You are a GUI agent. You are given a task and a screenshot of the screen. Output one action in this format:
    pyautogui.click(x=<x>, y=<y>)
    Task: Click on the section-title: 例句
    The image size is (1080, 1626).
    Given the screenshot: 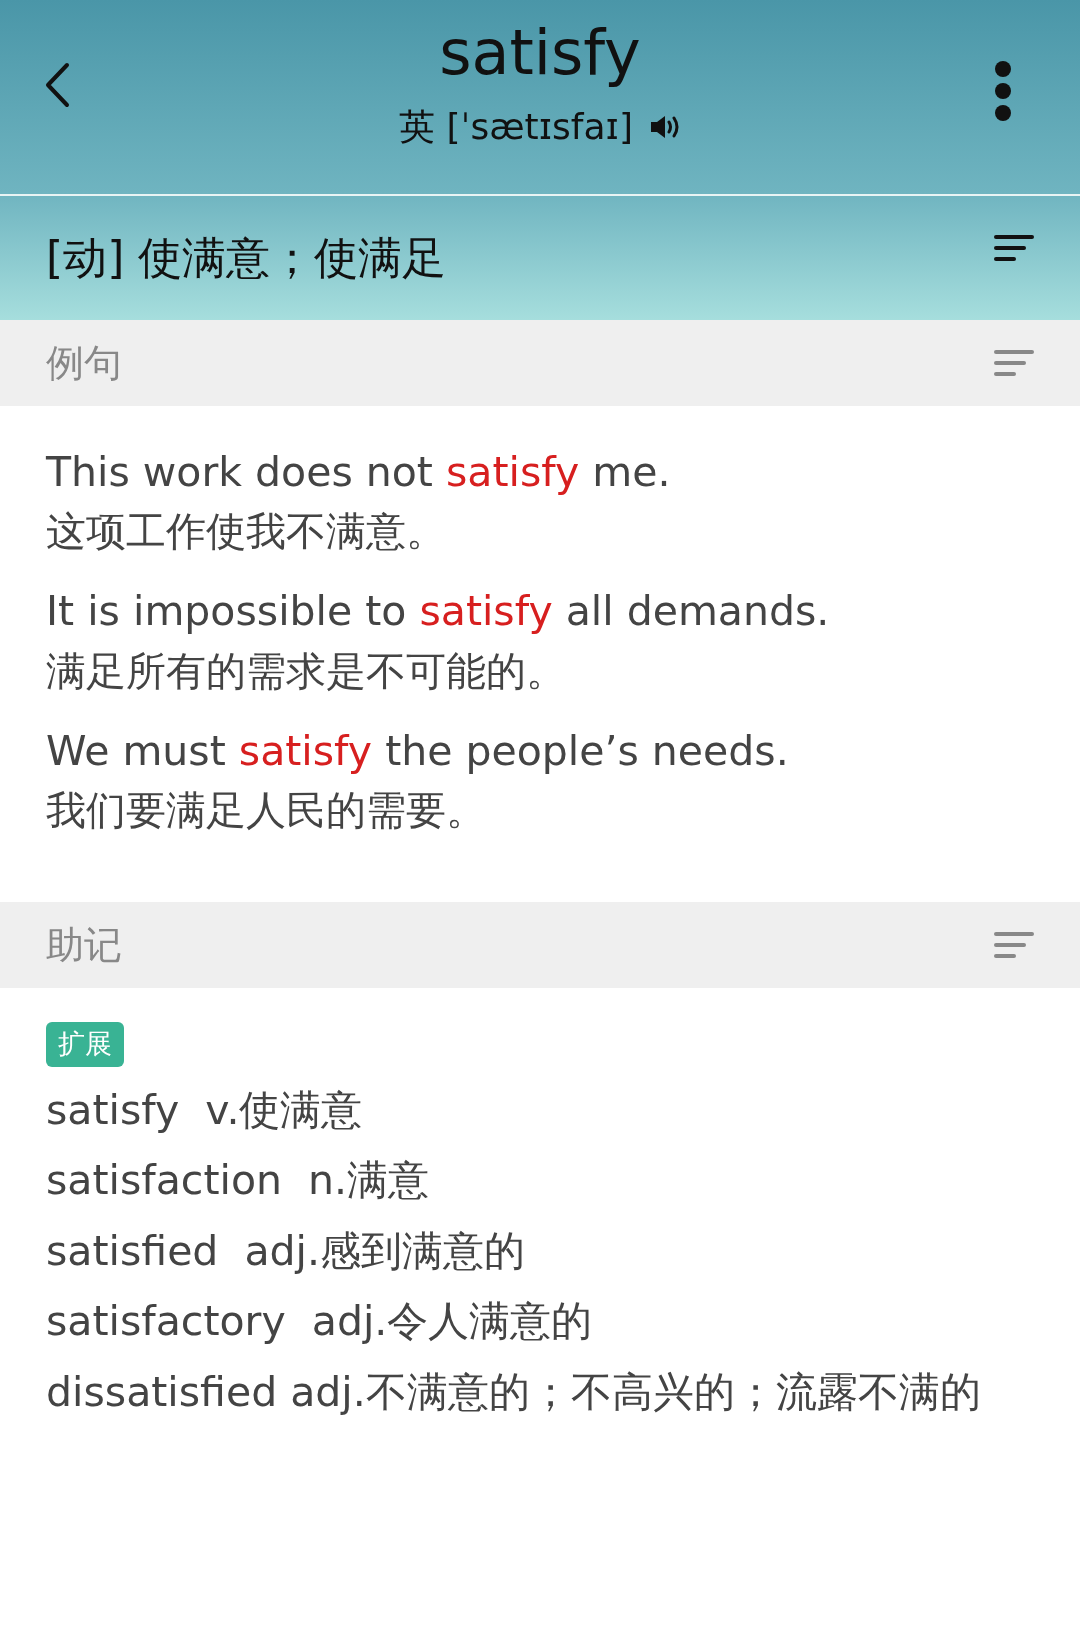 What is the action you would take?
    pyautogui.click(x=84, y=363)
    